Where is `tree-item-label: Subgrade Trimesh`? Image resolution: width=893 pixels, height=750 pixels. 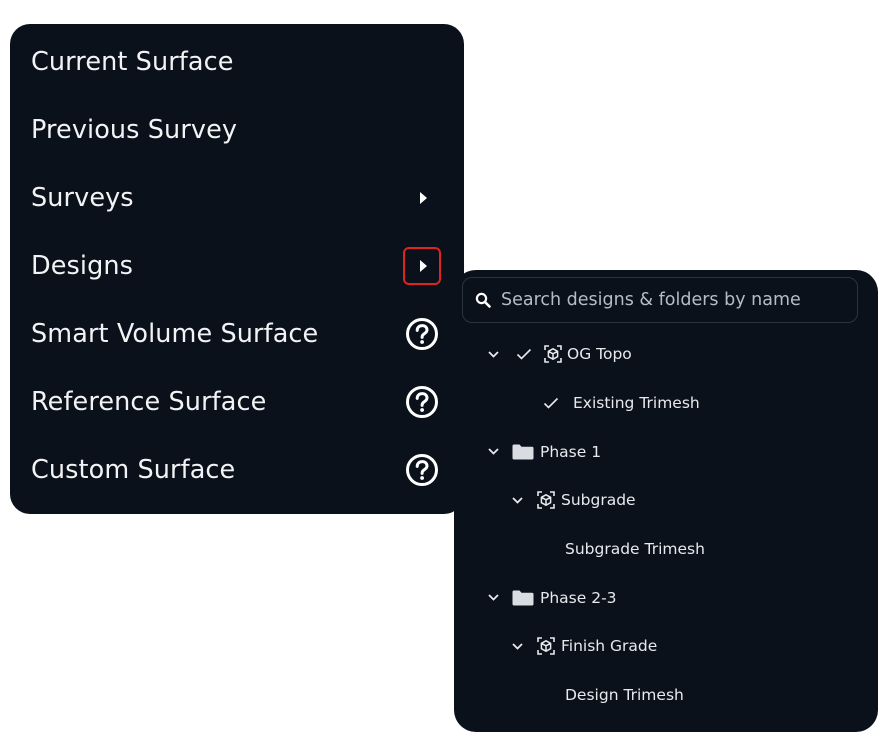 tree-item-label: Subgrade Trimesh is located at coordinates (635, 549).